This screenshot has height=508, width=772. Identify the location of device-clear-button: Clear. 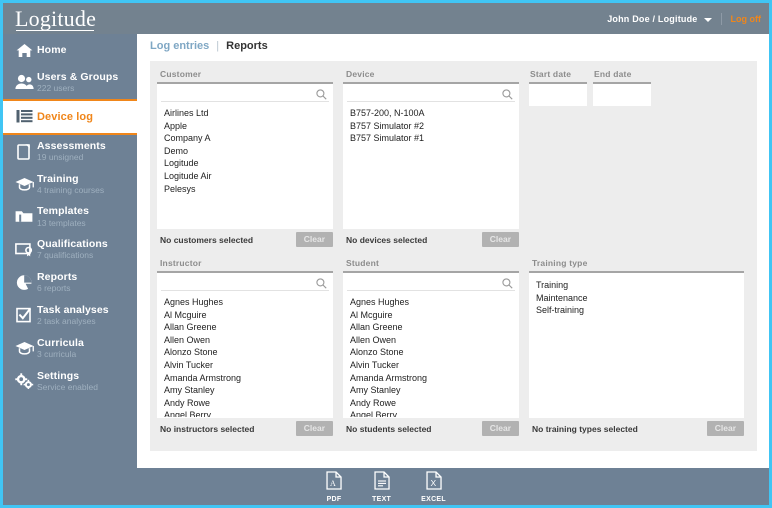
(500, 239).